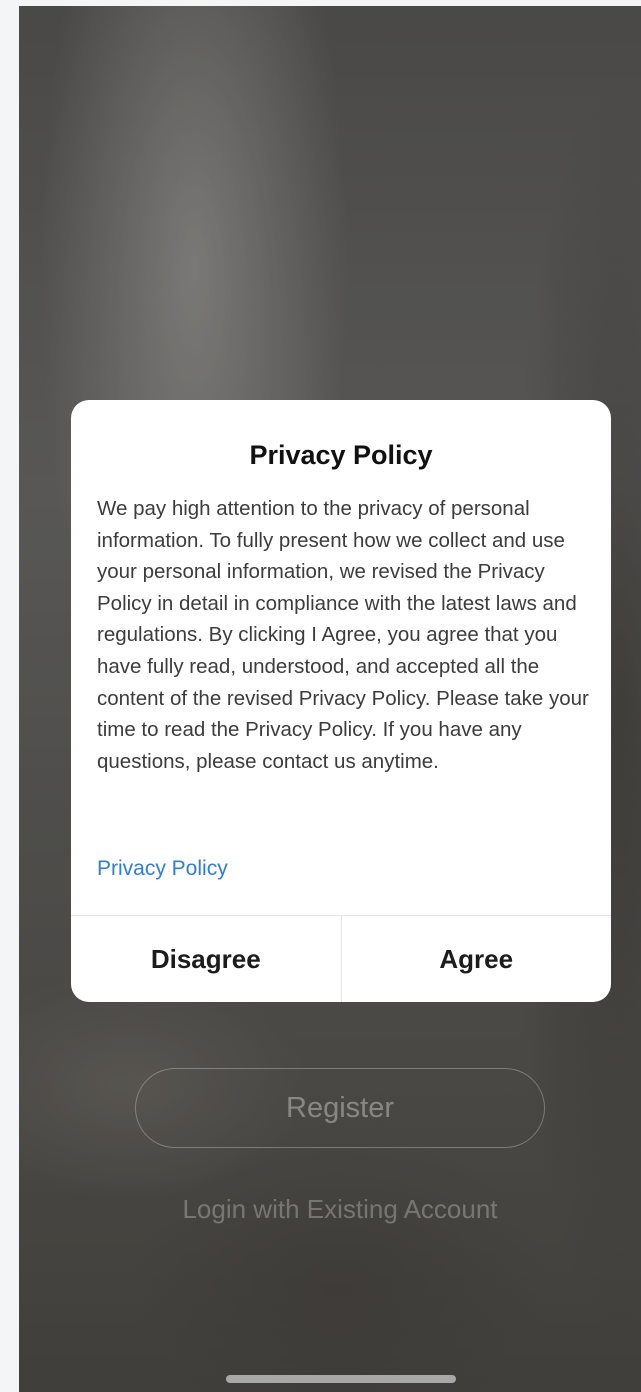 This screenshot has width=641, height=1392. I want to click on disagree-button: Disagree, so click(206, 959).